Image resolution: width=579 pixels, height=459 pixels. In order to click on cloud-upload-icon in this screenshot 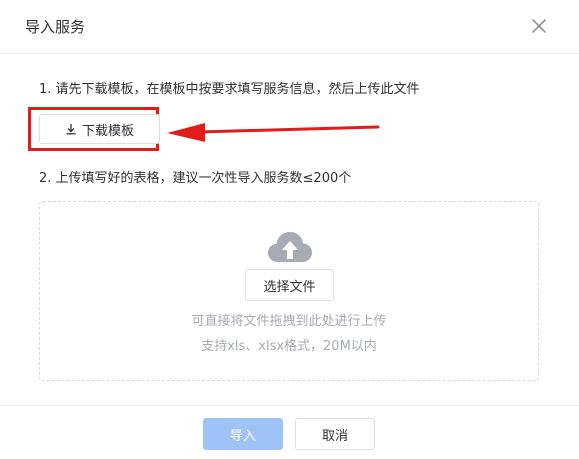, I will do `click(290, 247)`.